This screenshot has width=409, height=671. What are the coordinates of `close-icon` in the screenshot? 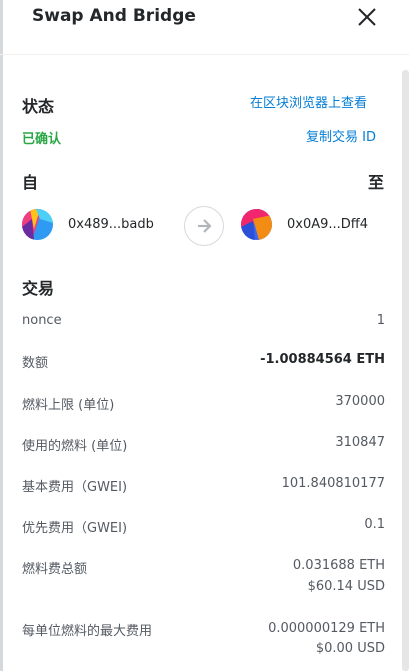 It's located at (367, 17).